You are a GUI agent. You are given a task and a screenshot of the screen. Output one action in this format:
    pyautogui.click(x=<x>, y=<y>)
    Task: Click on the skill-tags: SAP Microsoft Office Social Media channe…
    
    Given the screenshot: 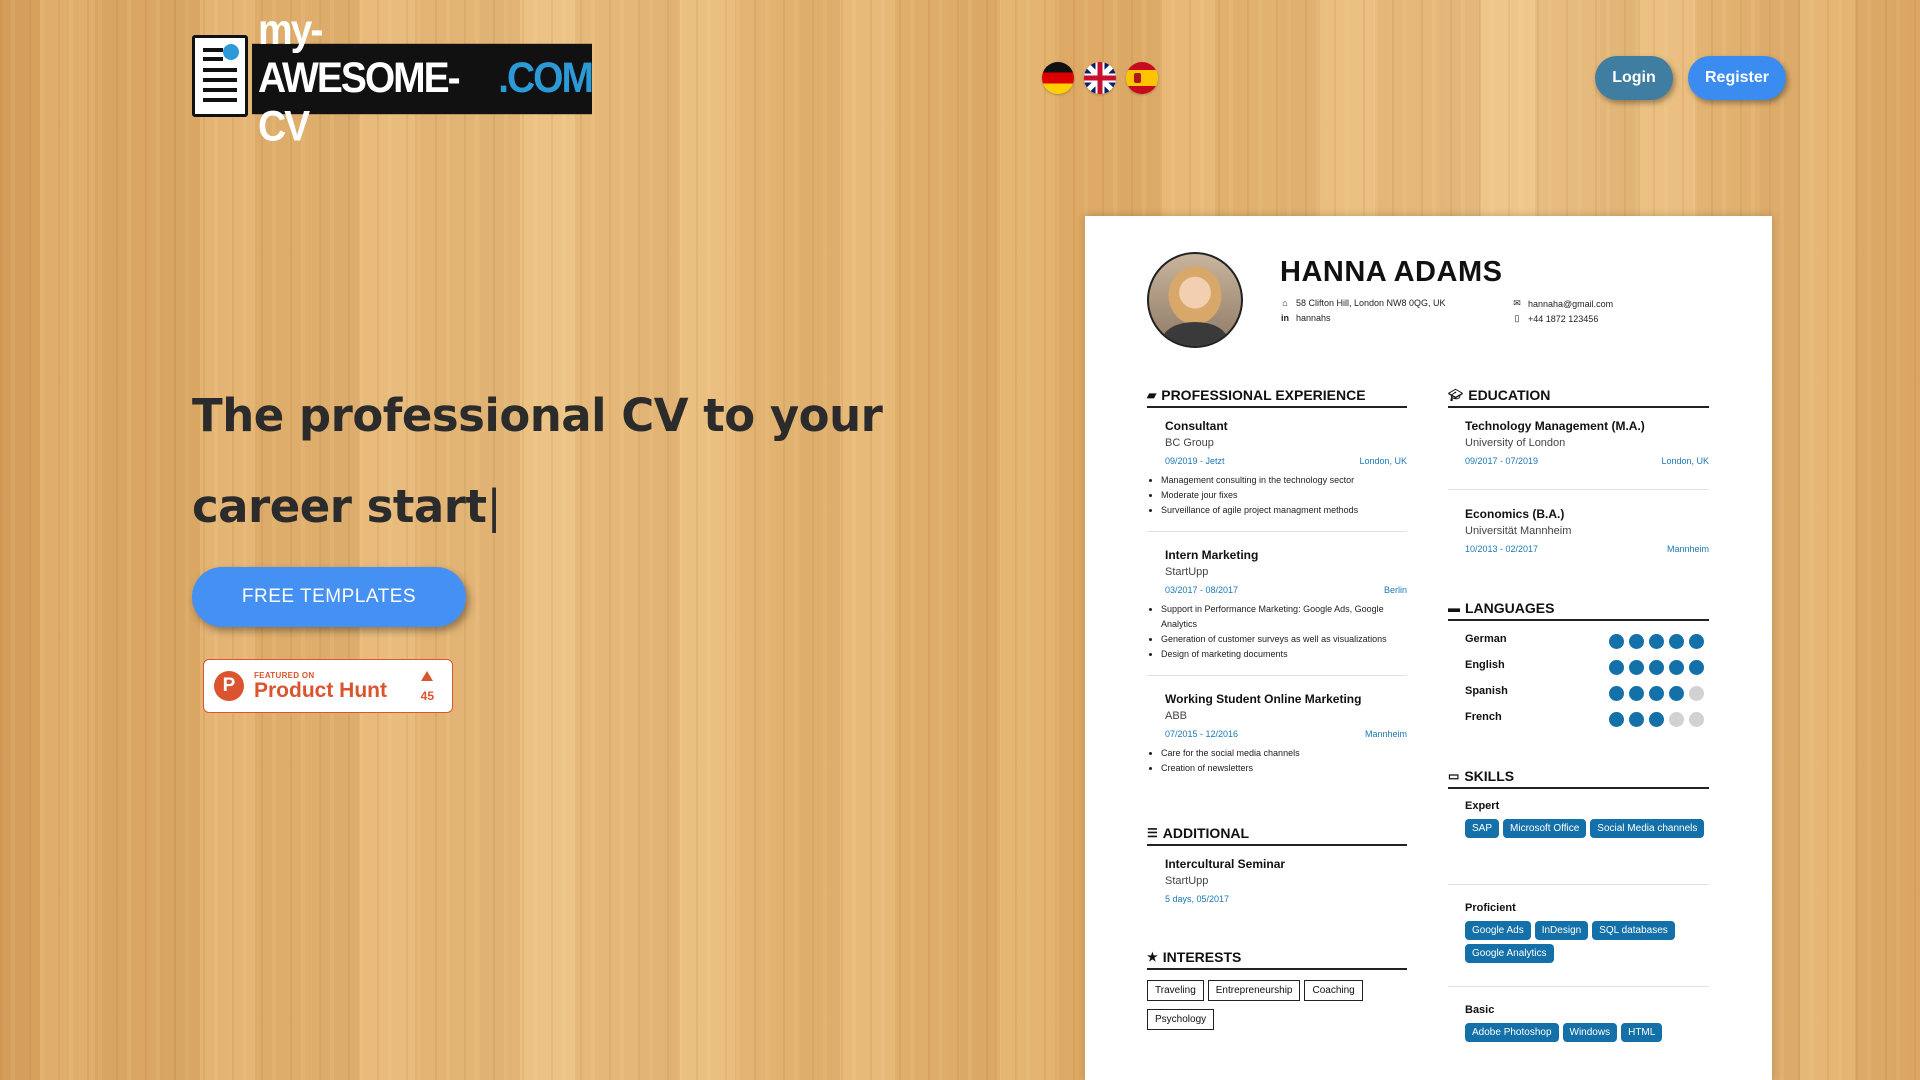 What is the action you would take?
    pyautogui.click(x=1585, y=828)
    